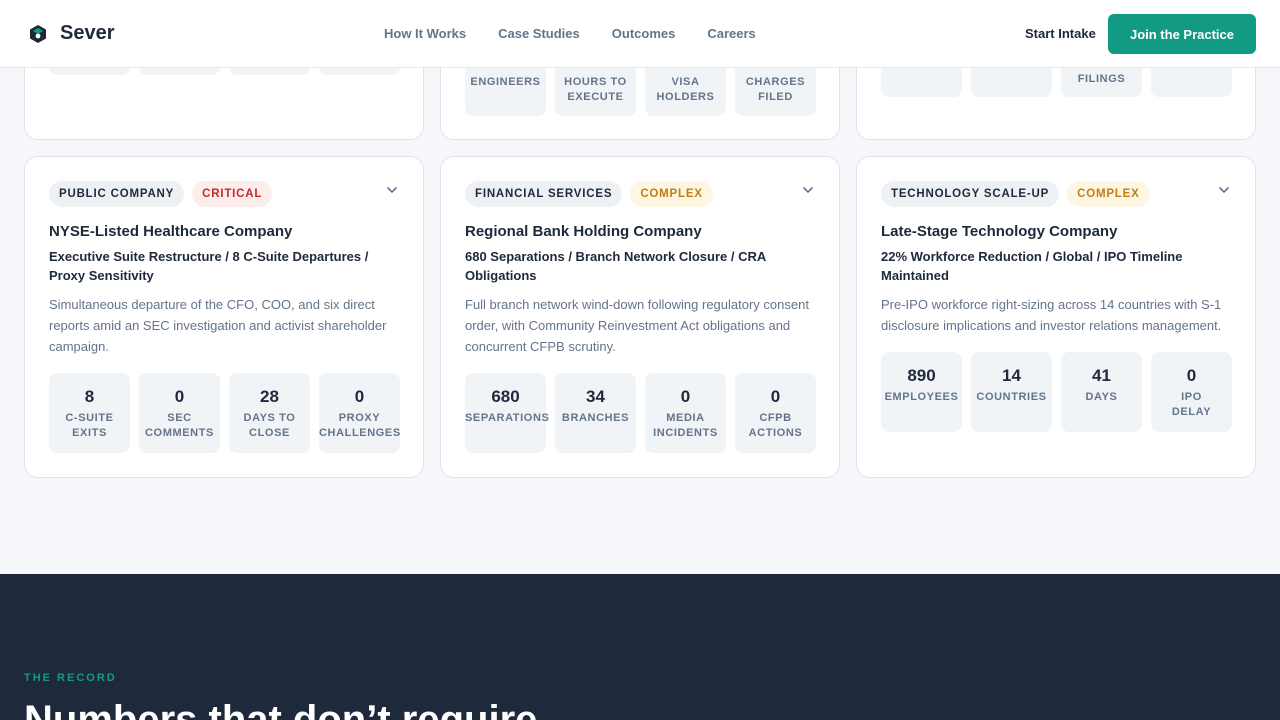 This screenshot has height=720, width=1280. I want to click on stat-label: SEPARATIONS, so click(507, 418).